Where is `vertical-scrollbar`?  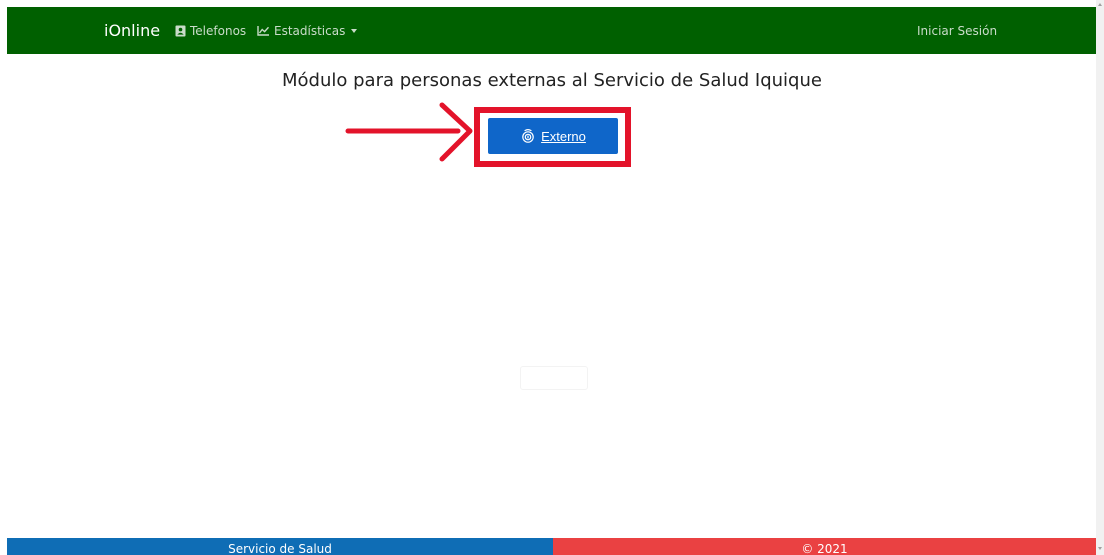 vertical-scrollbar is located at coordinates (1100, 277).